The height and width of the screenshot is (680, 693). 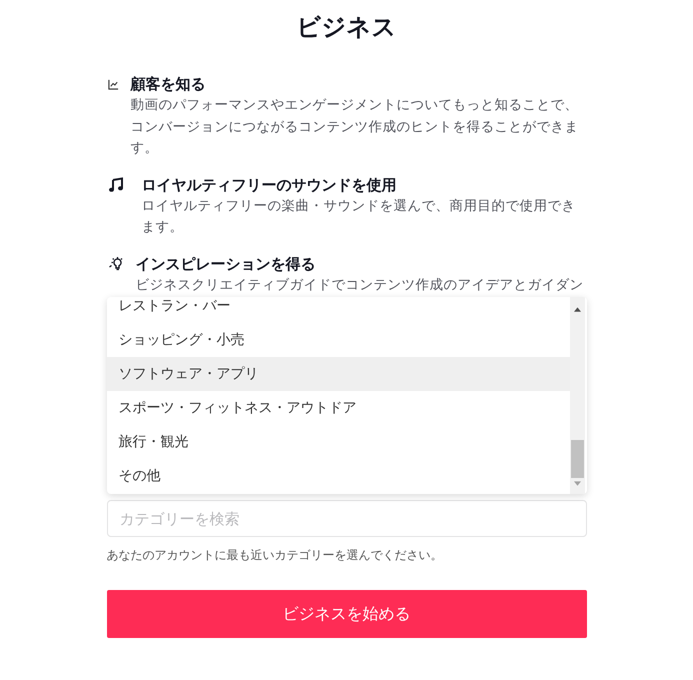 I want to click on feature-heading: ロイヤルティフリーのサウンドを使用, so click(x=270, y=185).